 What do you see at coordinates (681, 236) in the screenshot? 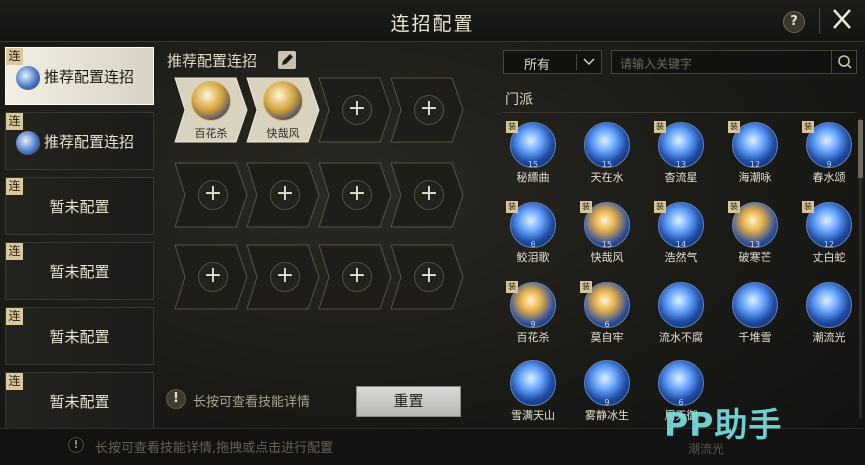
I see `skill-item: 装 14 浩然气` at bounding box center [681, 236].